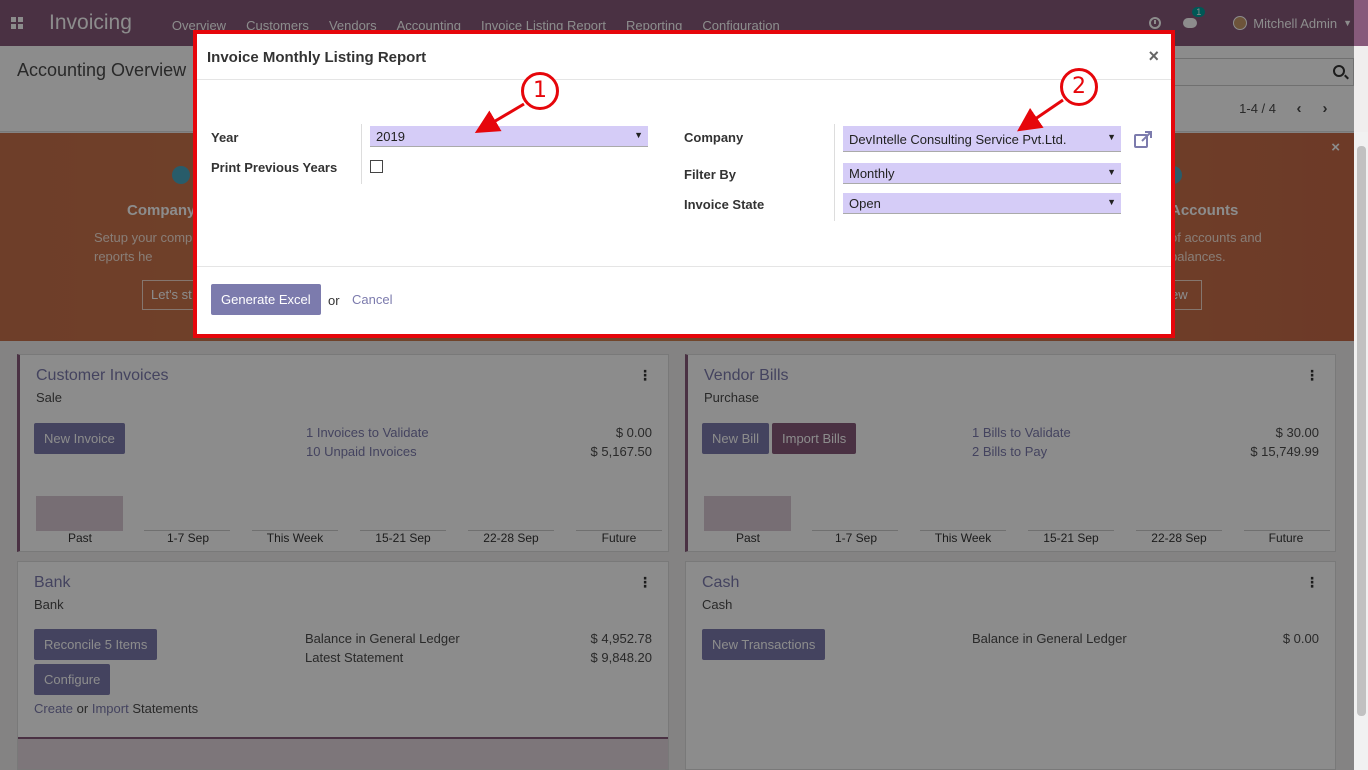 This screenshot has width=1368, height=770. Describe the element at coordinates (372, 299) in the screenshot. I see `cancel-link: Cancel` at that location.